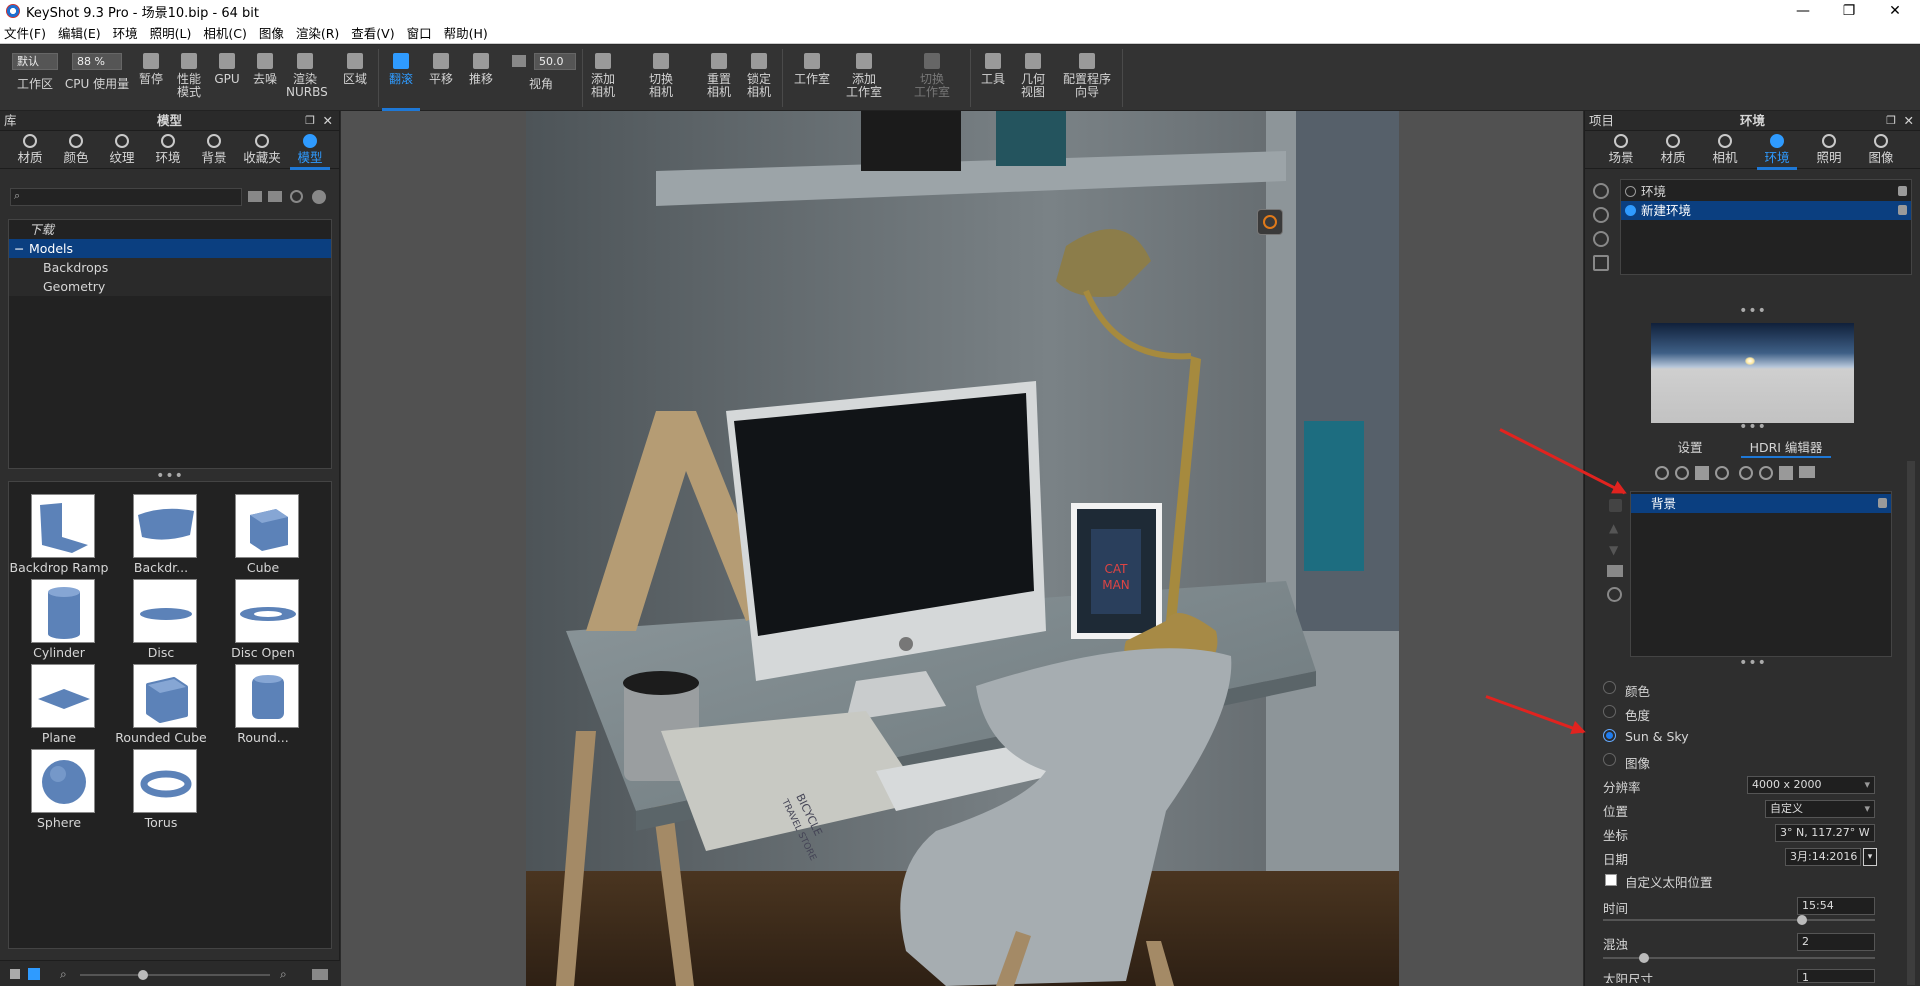 This screenshot has width=1920, height=986. Describe the element at coordinates (1803, 11) in the screenshot. I see `minimize-button: —` at that location.